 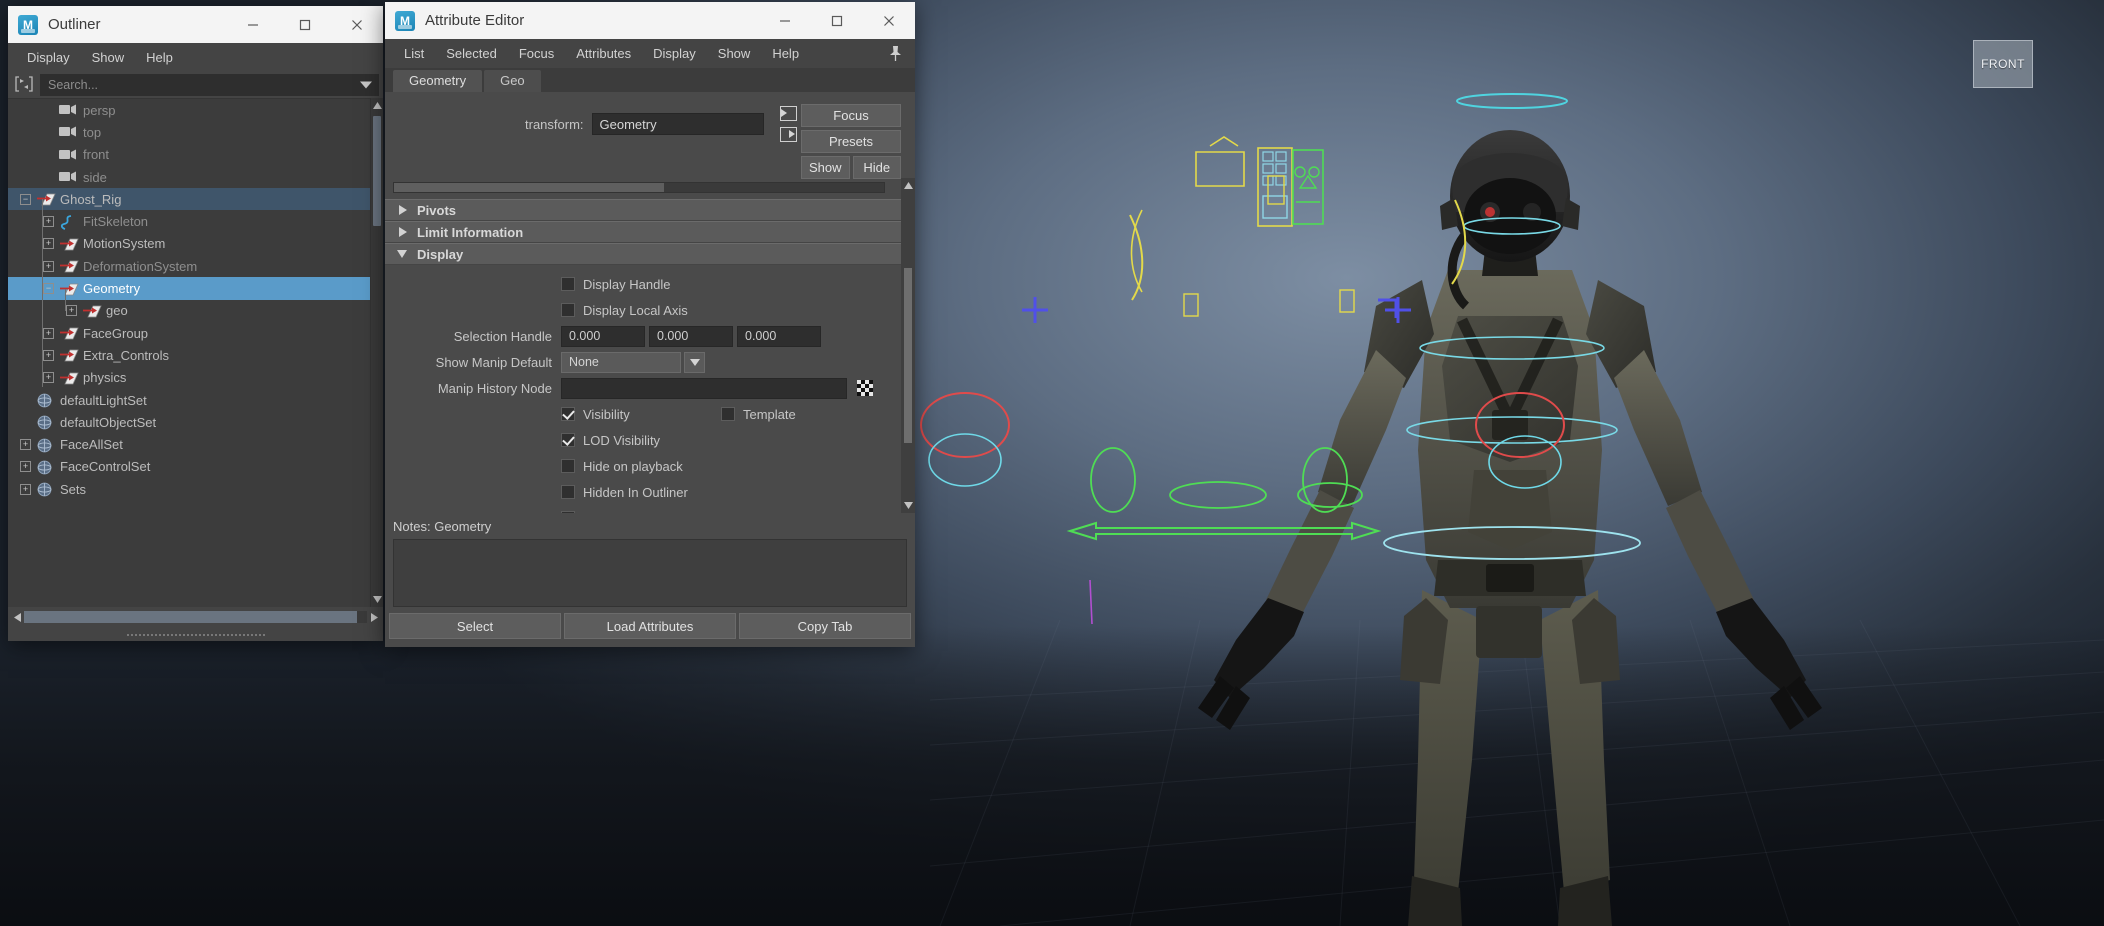 I want to click on use-outliner-color-checkbox, so click(x=568, y=512).